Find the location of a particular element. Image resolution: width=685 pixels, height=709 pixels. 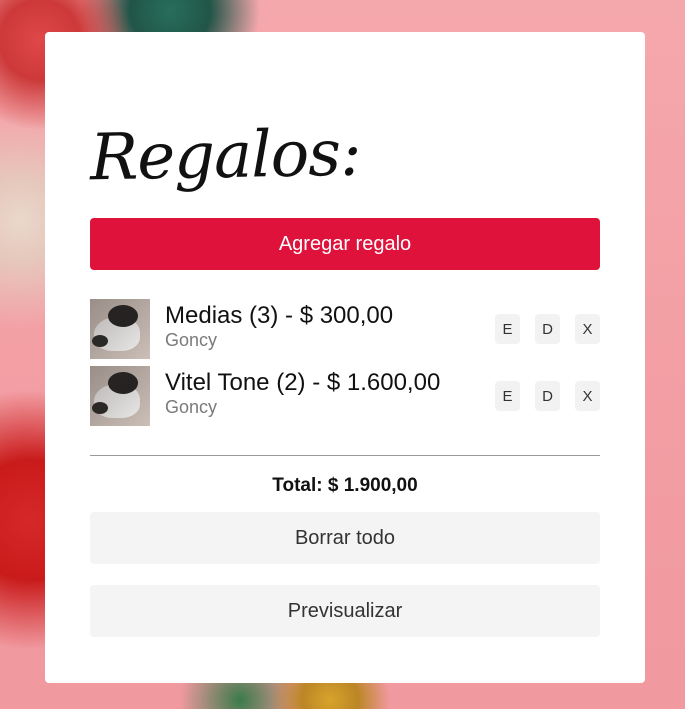

add-gift-button: Agregar regalo is located at coordinates (345, 244).